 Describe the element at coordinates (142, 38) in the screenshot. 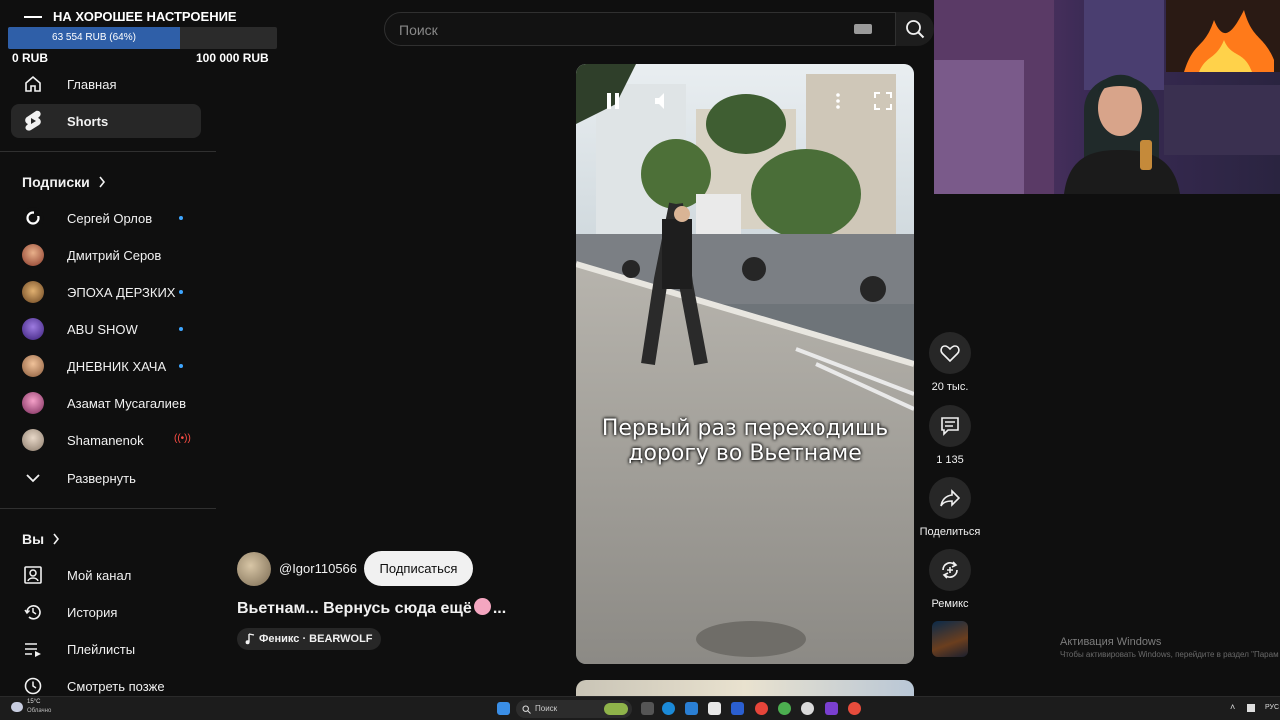

I see `donation-progress-bar: 63 554 RUB (64%)` at that location.